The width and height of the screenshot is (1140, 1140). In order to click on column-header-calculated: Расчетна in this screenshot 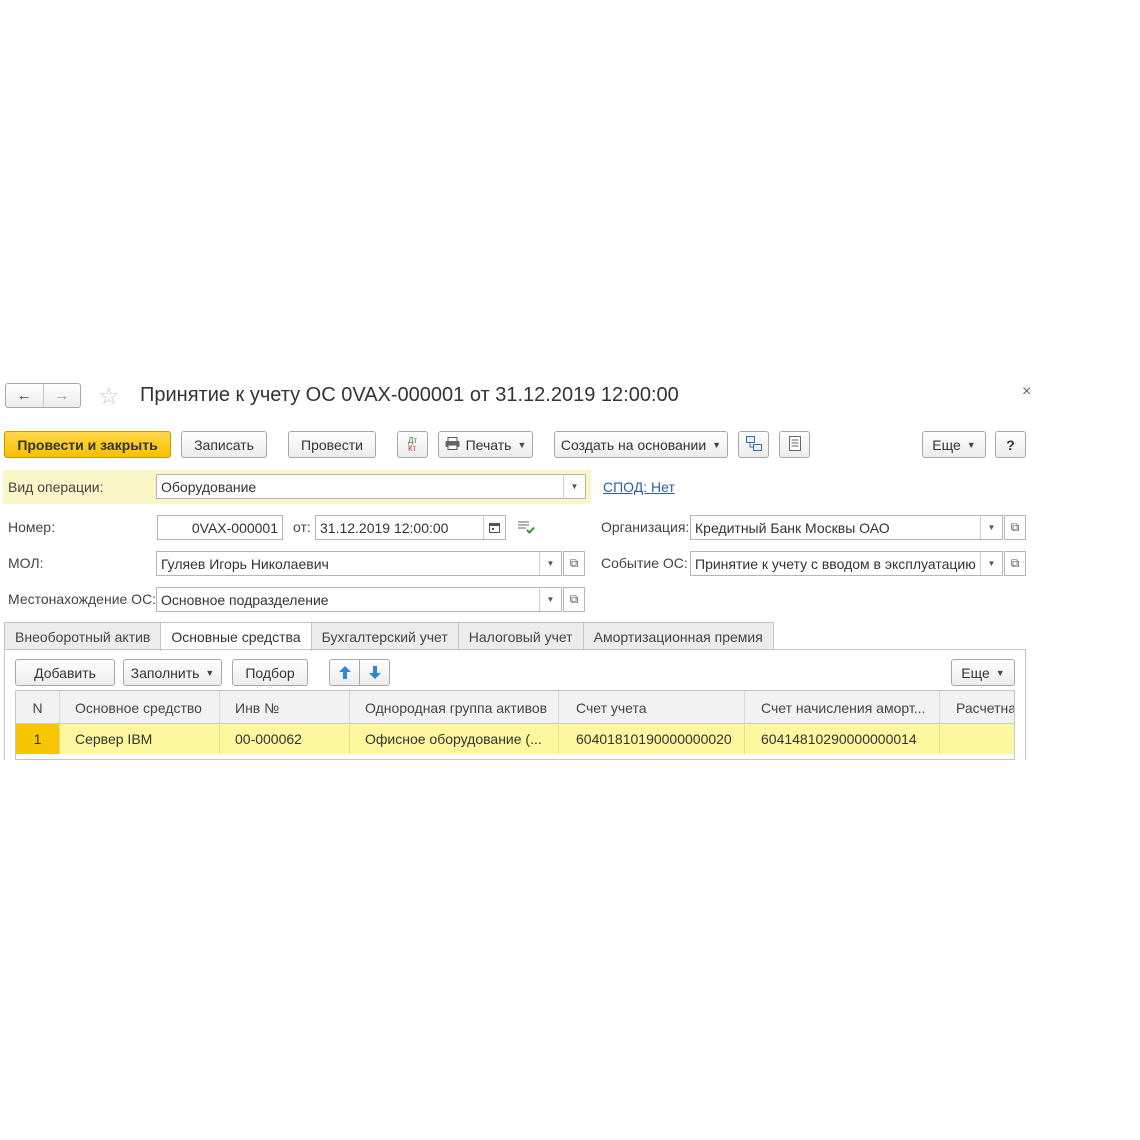, I will do `click(977, 707)`.